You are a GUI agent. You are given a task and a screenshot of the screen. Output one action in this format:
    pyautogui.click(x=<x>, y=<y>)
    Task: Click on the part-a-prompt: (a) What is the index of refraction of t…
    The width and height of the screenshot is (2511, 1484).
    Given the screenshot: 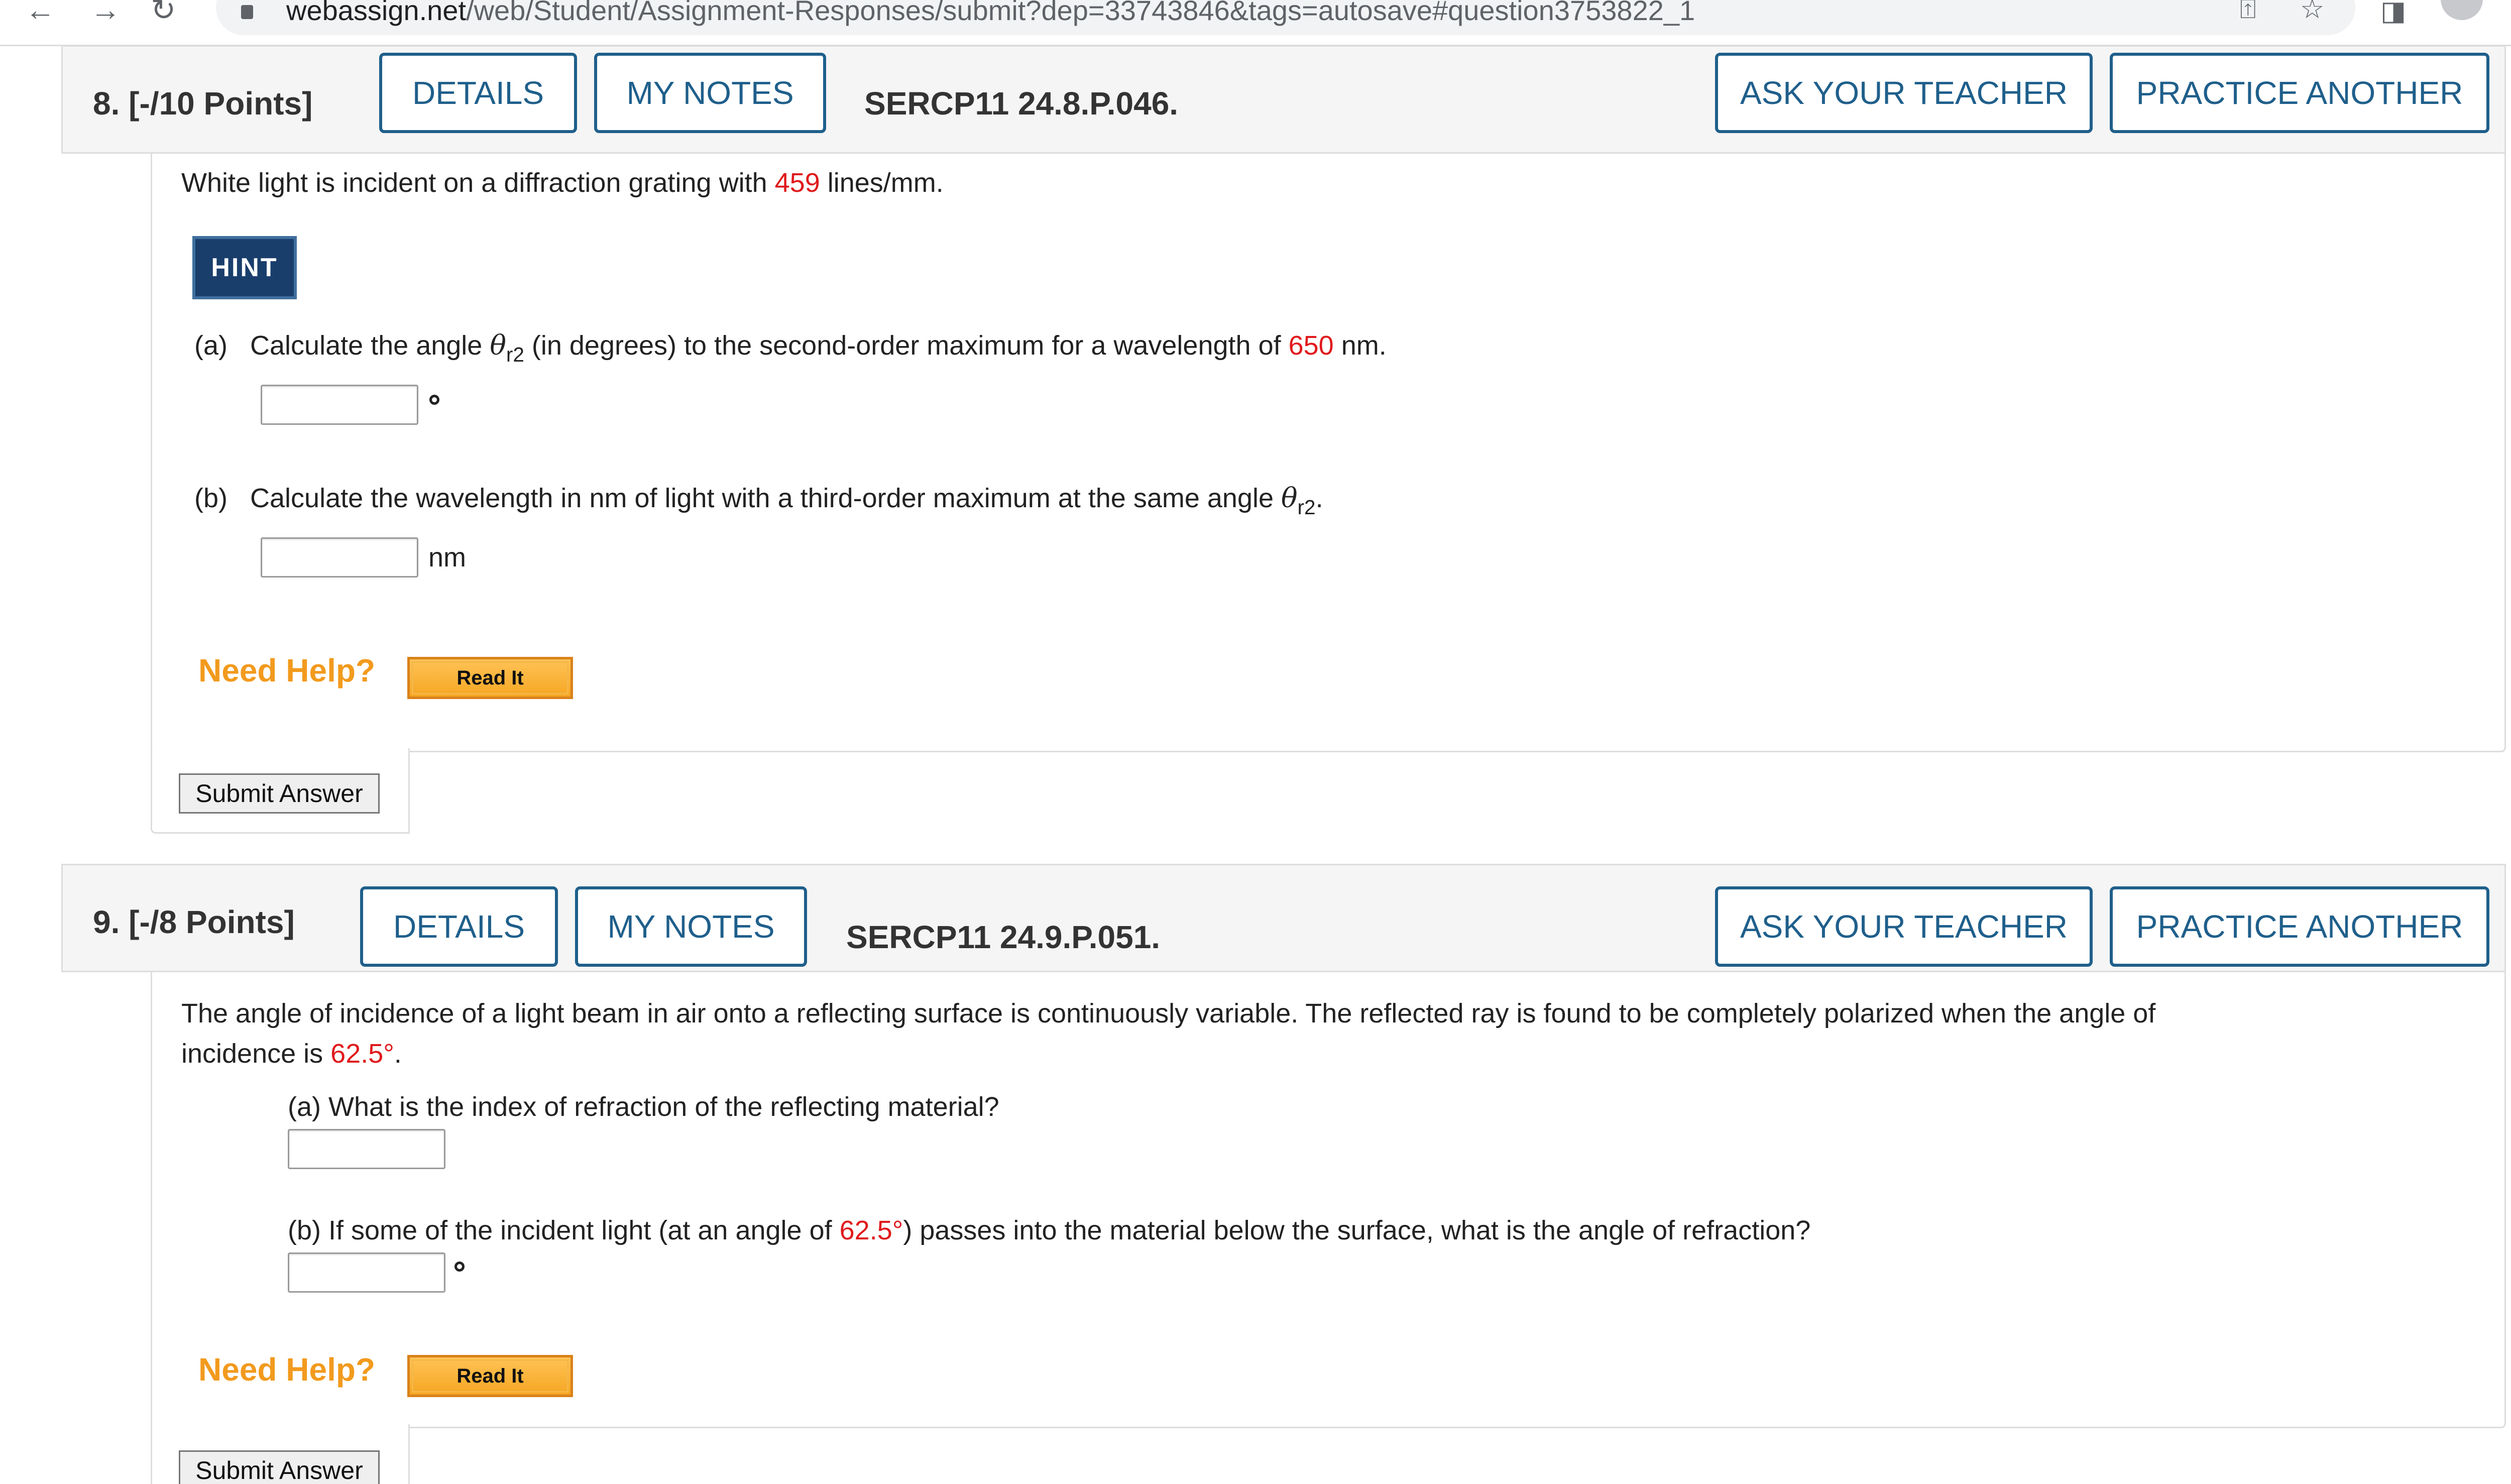 What is the action you would take?
    pyautogui.click(x=643, y=1107)
    